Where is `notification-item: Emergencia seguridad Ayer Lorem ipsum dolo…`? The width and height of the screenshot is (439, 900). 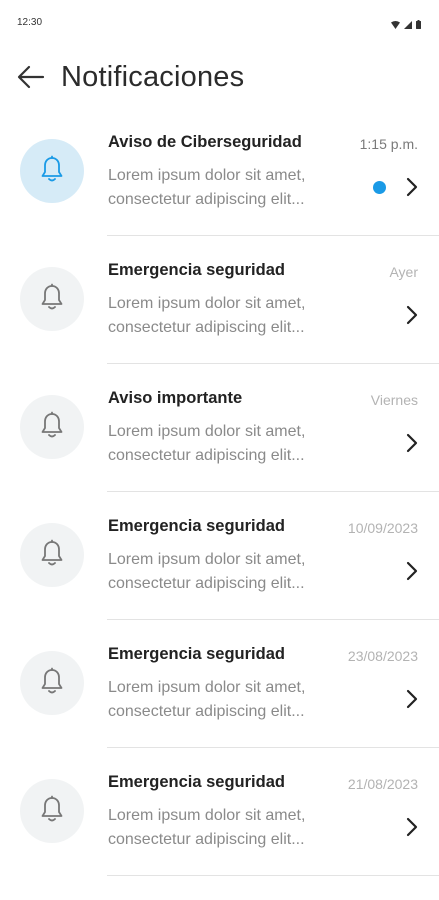 notification-item: Emergencia seguridad Ayer Lorem ipsum dolo… is located at coordinates (219, 300).